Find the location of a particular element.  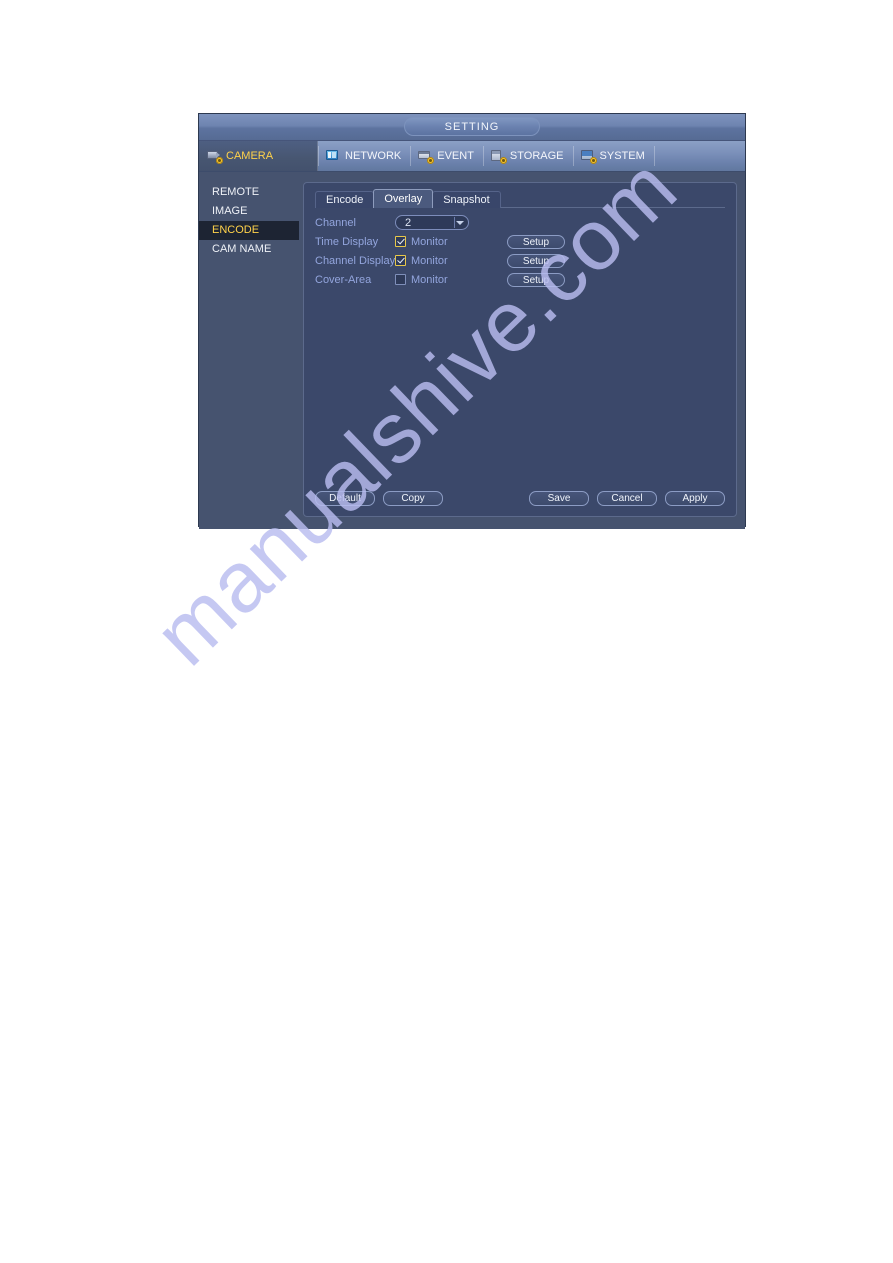

main-tabbar: CAMERA NETWORK EVENT STORAGE SYSTEM is located at coordinates (472, 156).